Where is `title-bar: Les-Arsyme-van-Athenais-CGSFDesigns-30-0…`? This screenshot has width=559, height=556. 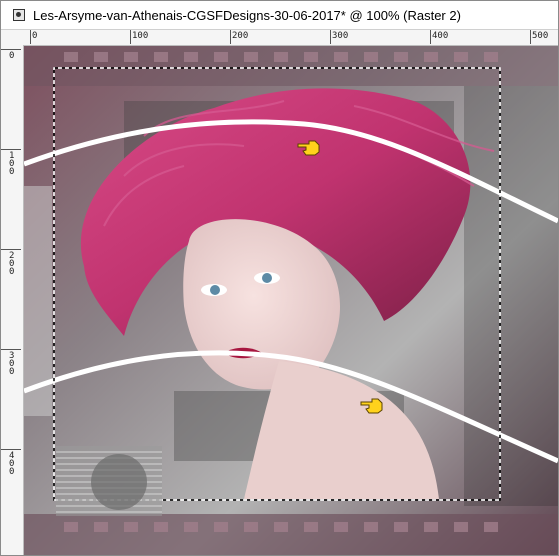 title-bar: Les-Arsyme-van-Athenais-CGSFDesigns-30-0… is located at coordinates (279, 15).